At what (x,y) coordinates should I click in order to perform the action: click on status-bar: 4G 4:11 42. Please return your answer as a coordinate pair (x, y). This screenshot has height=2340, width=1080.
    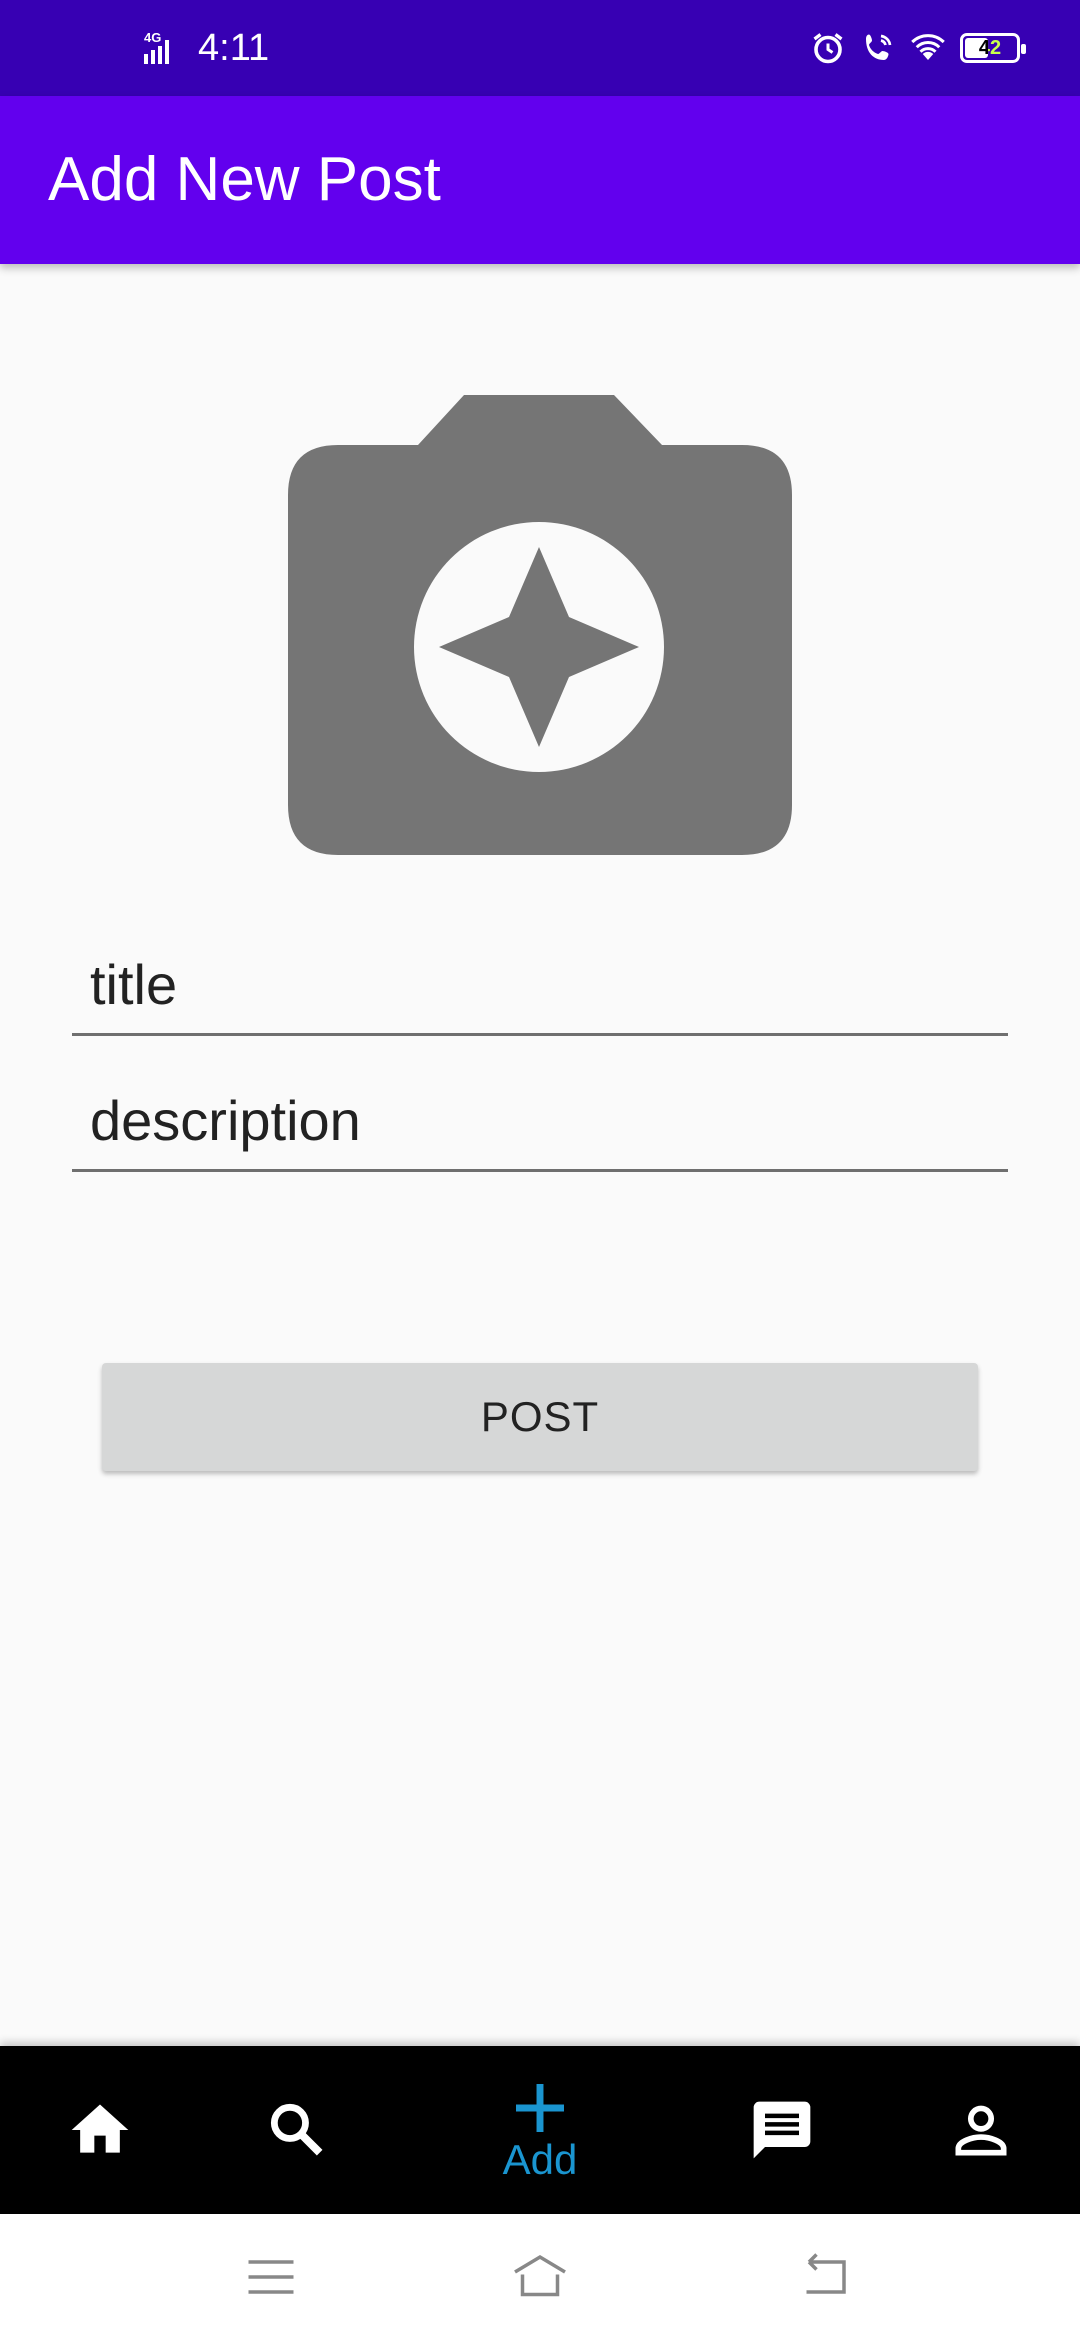
    Looking at the image, I should click on (540, 48).